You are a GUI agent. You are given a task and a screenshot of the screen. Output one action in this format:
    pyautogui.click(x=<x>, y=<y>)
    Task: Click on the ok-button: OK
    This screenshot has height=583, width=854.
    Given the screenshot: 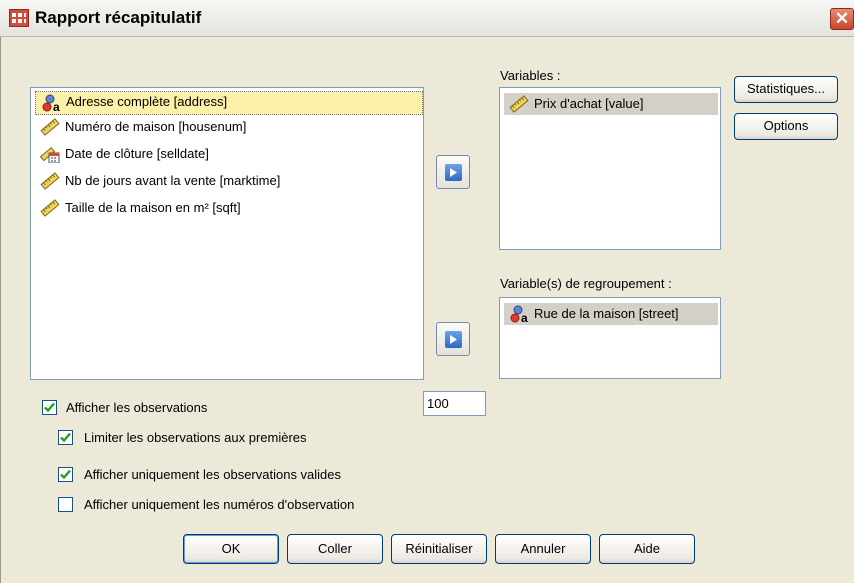 What is the action you would take?
    pyautogui.click(x=231, y=549)
    